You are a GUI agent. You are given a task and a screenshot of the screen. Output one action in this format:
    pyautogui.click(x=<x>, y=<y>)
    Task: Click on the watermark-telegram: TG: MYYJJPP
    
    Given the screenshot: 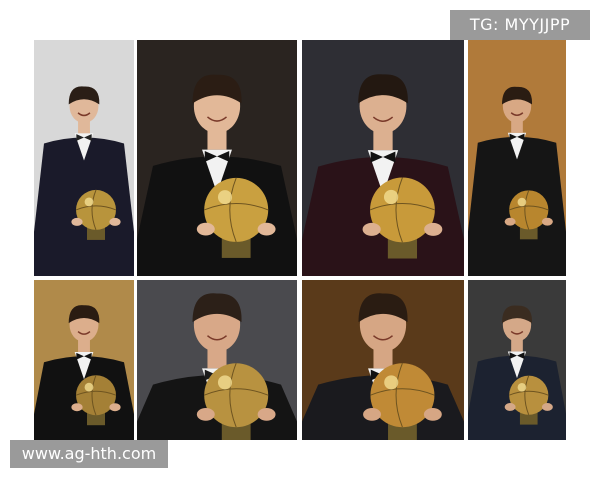 What is the action you would take?
    pyautogui.click(x=520, y=25)
    